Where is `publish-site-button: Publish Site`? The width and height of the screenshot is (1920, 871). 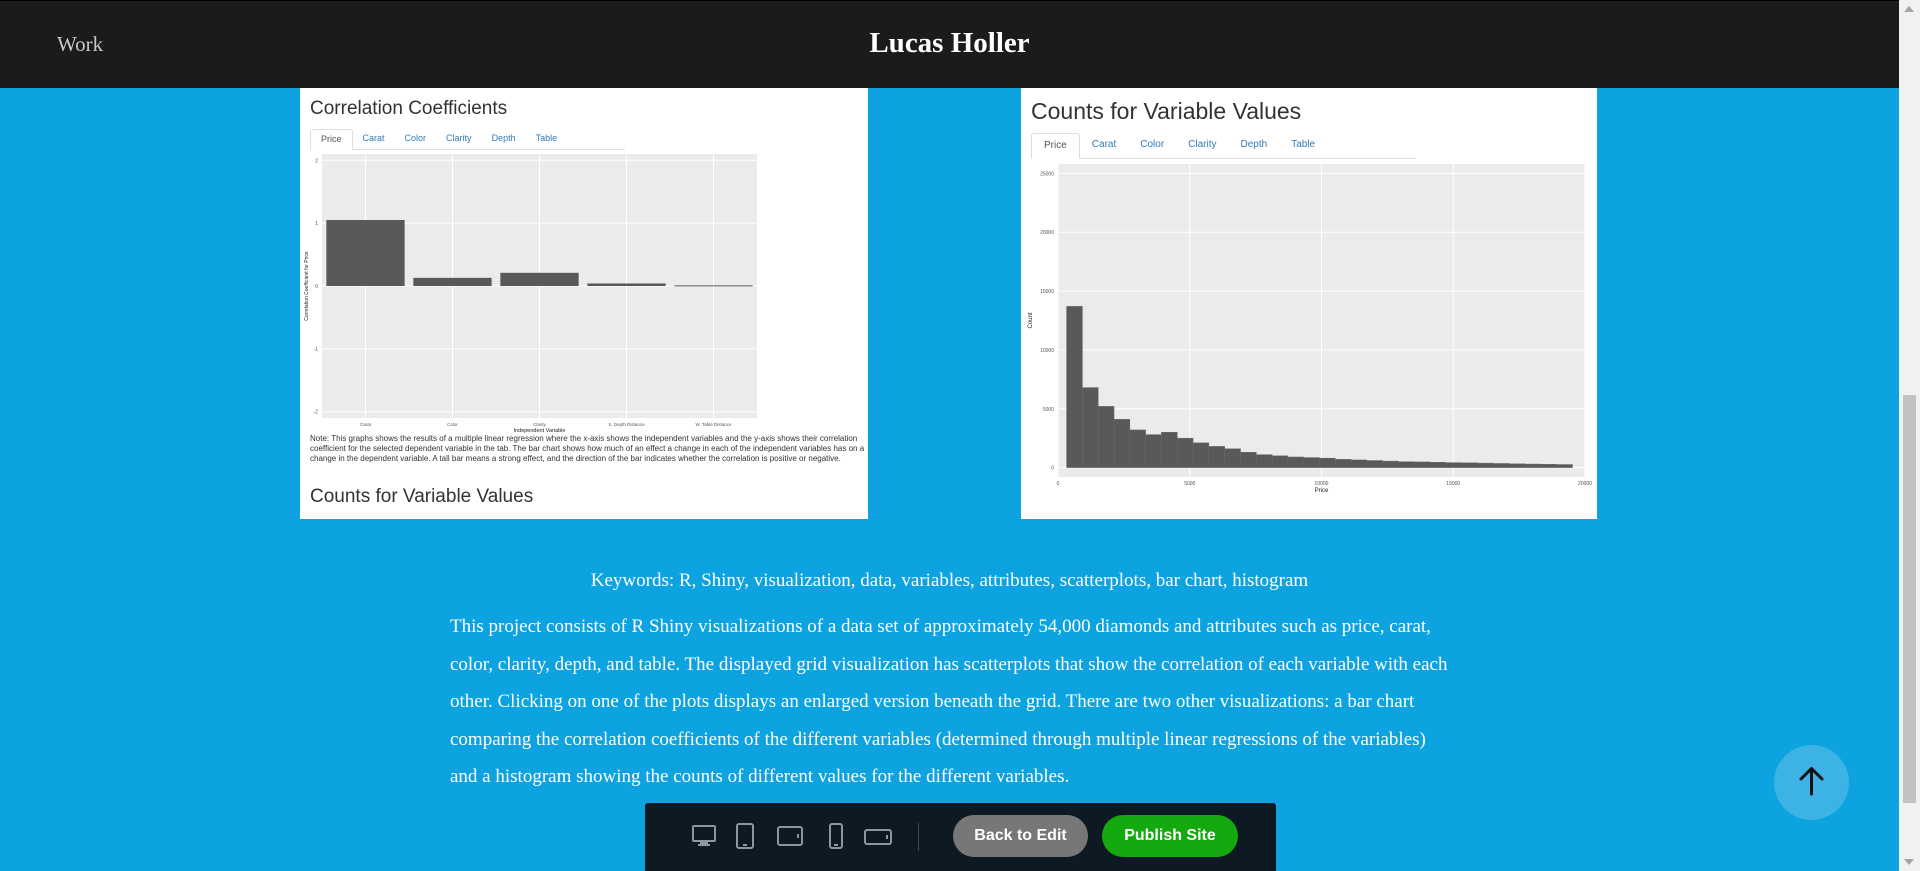 publish-site-button: Publish Site is located at coordinates (1170, 836).